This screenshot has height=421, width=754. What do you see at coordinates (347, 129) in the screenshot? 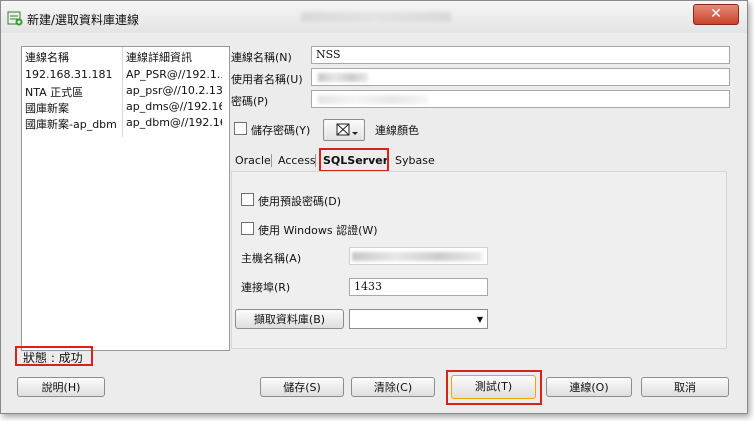
I see `color-picker-icon` at bounding box center [347, 129].